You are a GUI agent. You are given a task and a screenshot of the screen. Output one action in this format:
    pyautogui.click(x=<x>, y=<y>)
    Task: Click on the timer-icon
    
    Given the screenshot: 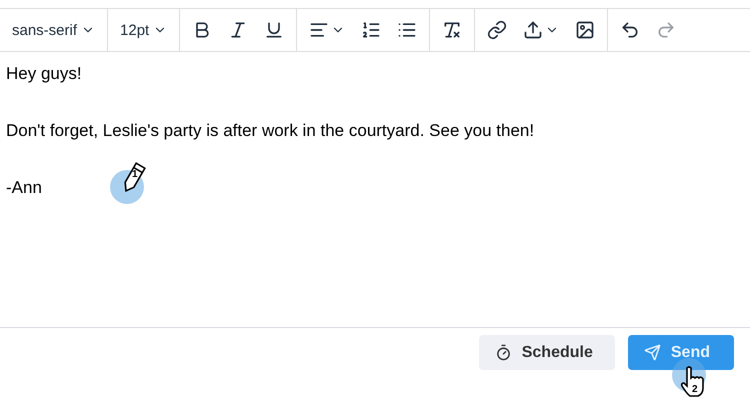 What is the action you would take?
    pyautogui.click(x=503, y=352)
    